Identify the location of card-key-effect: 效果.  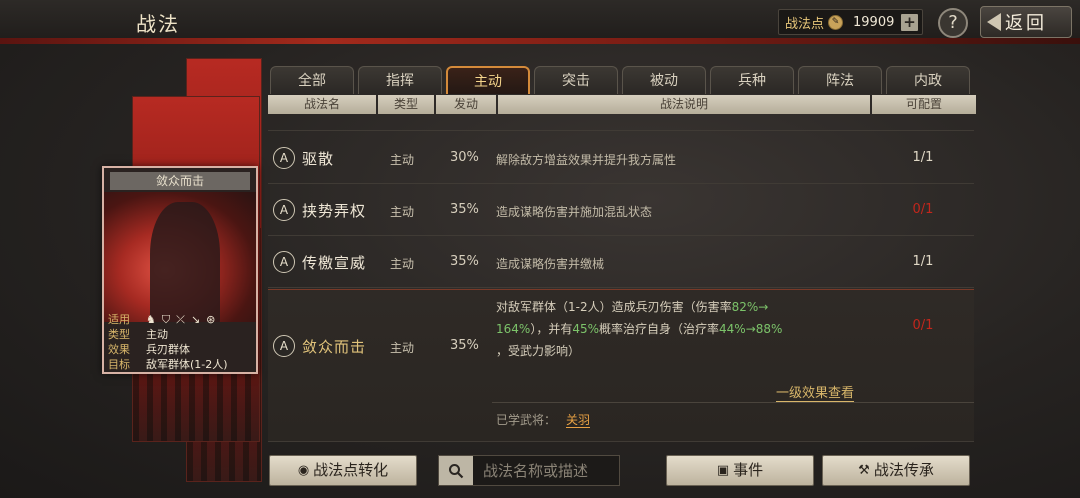
(119, 349).